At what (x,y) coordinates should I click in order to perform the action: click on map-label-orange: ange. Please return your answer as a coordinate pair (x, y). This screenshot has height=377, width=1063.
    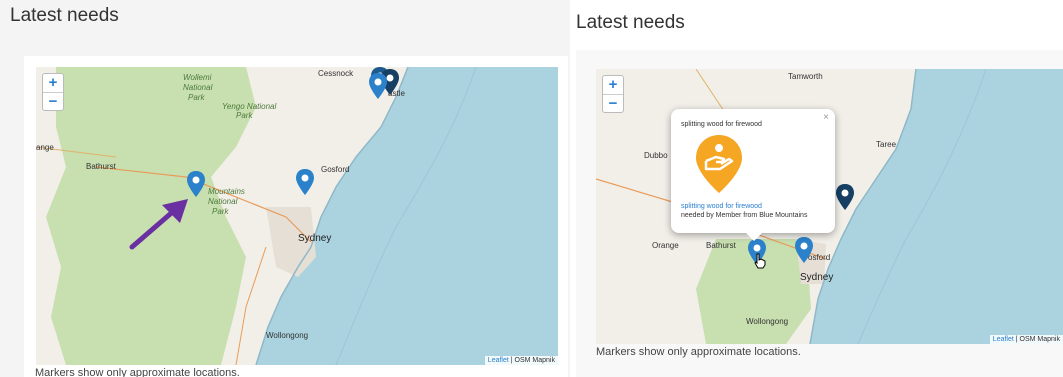
    Looking at the image, I should click on (45, 147).